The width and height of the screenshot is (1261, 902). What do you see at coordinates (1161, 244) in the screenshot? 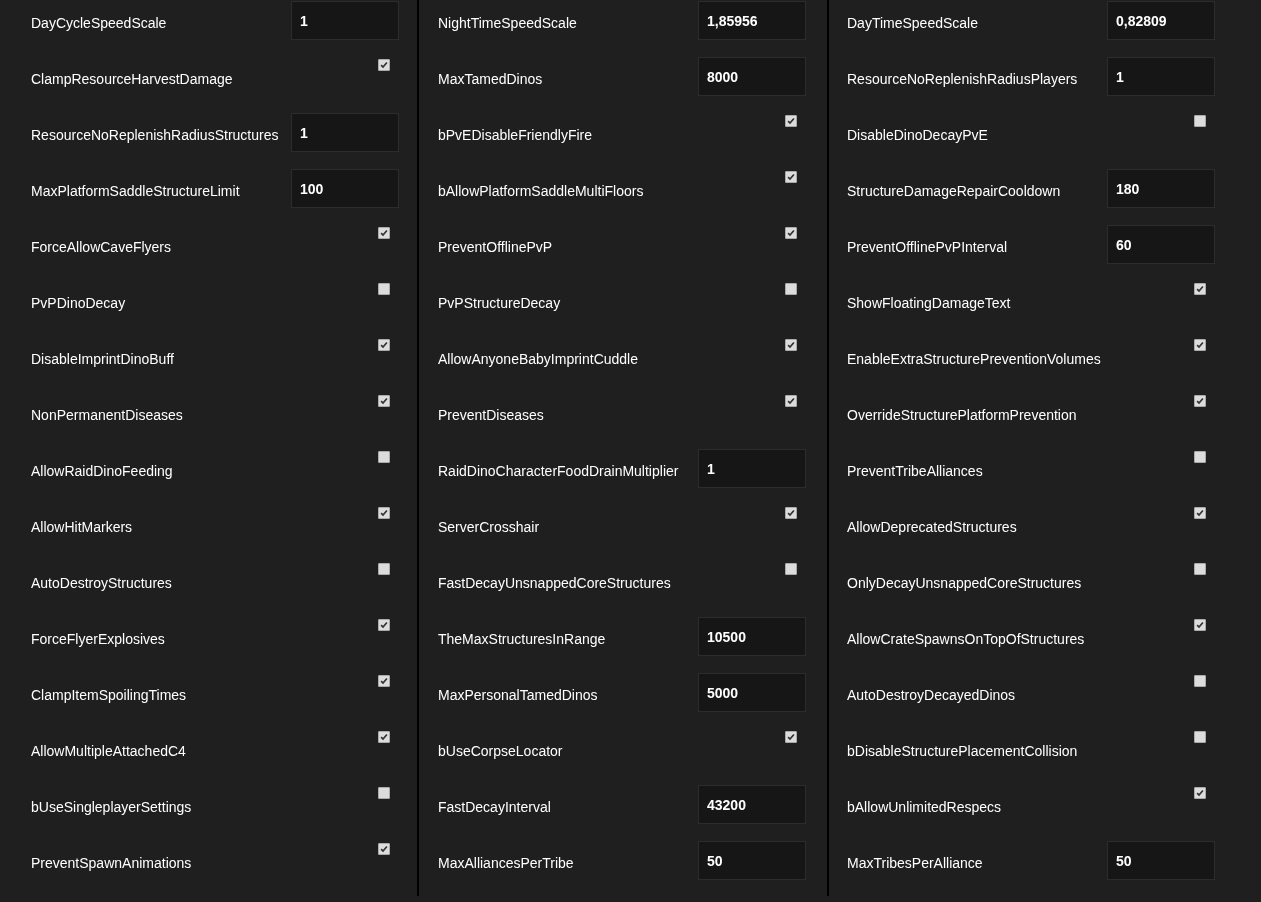
I see `value-field: 60` at bounding box center [1161, 244].